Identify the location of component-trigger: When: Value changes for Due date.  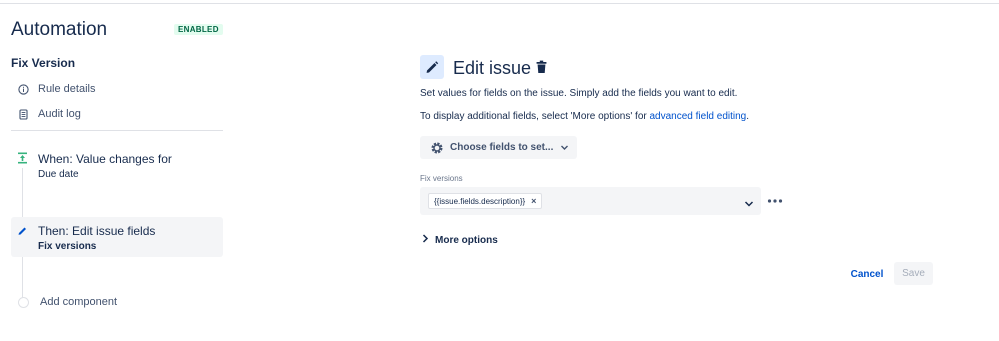
(117, 167).